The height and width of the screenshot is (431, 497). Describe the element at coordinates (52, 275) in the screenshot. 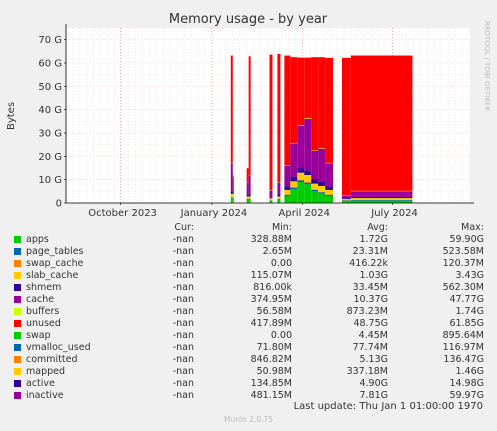

I see `legend-name: slab_cache` at that location.